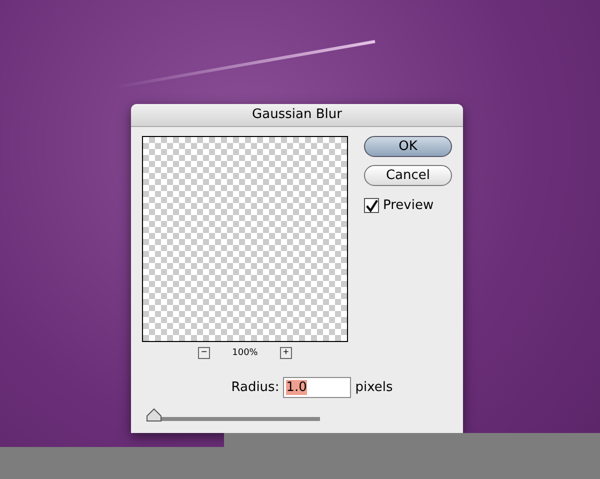  I want to click on radius-label: Radius:, so click(255, 387).